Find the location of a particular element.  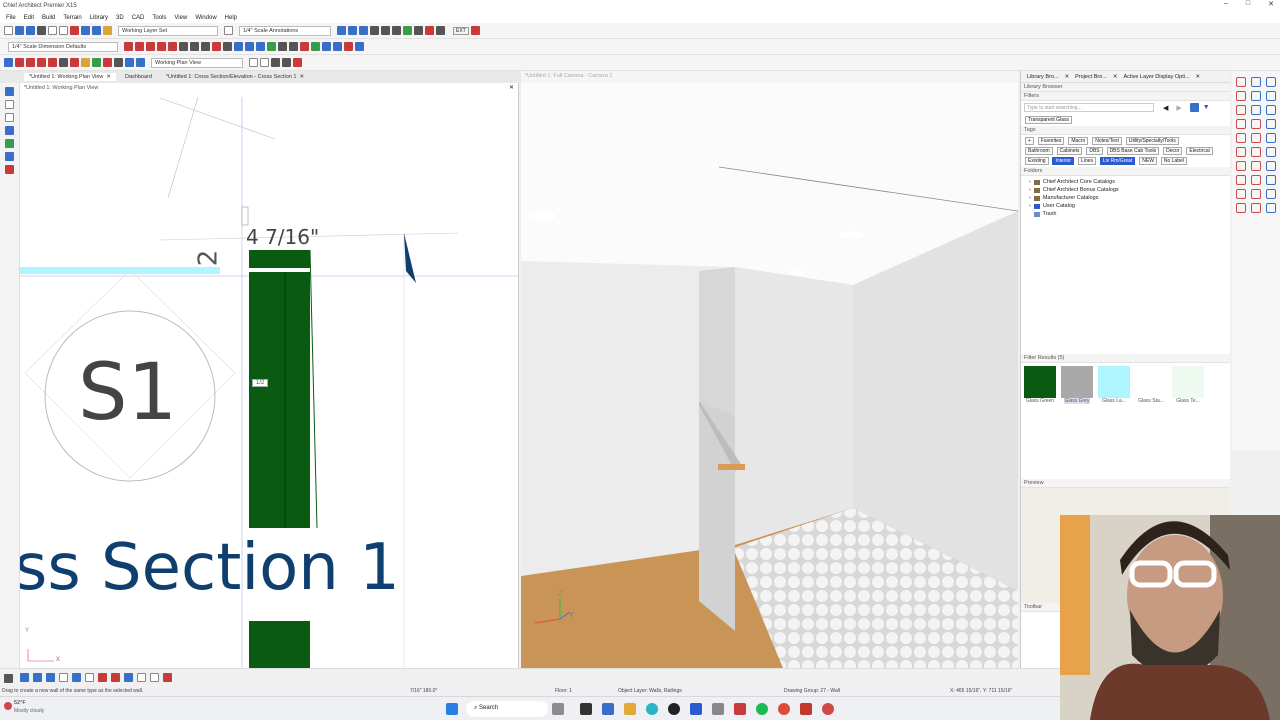

select-objects-icon is located at coordinates (128, 46).